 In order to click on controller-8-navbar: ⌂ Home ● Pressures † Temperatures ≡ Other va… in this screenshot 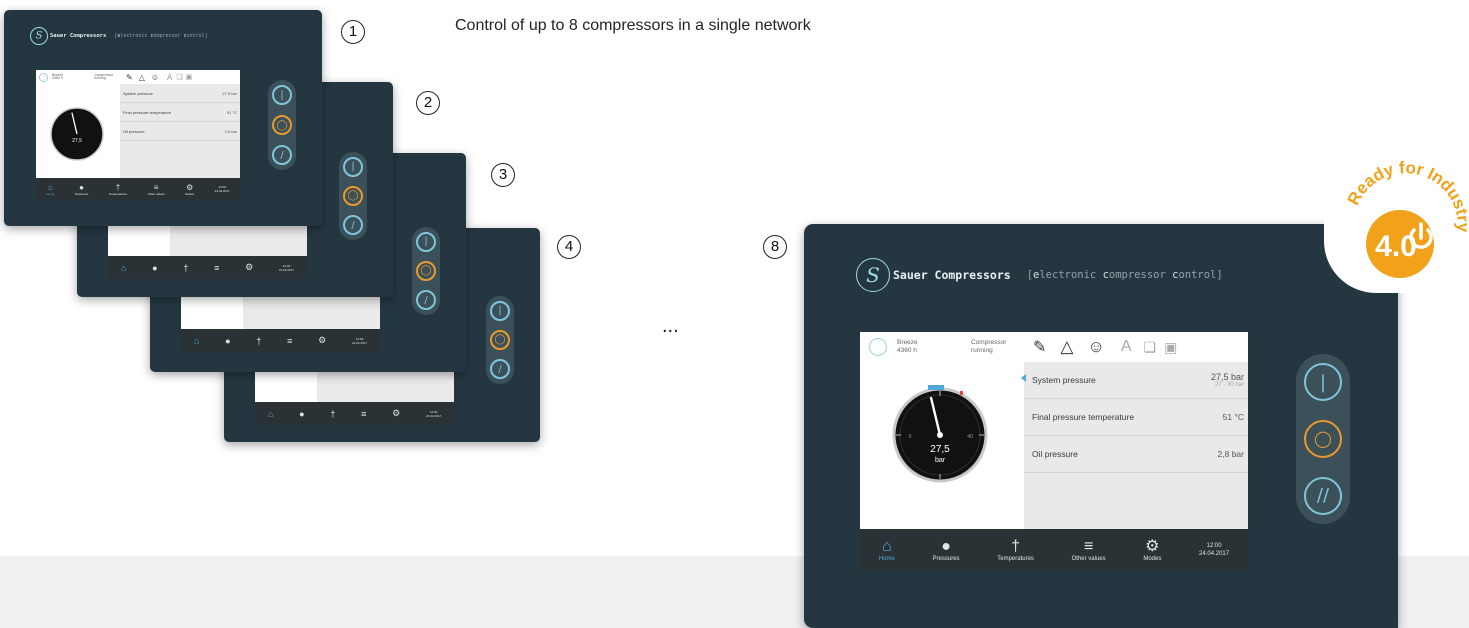, I will do `click(1054, 549)`.